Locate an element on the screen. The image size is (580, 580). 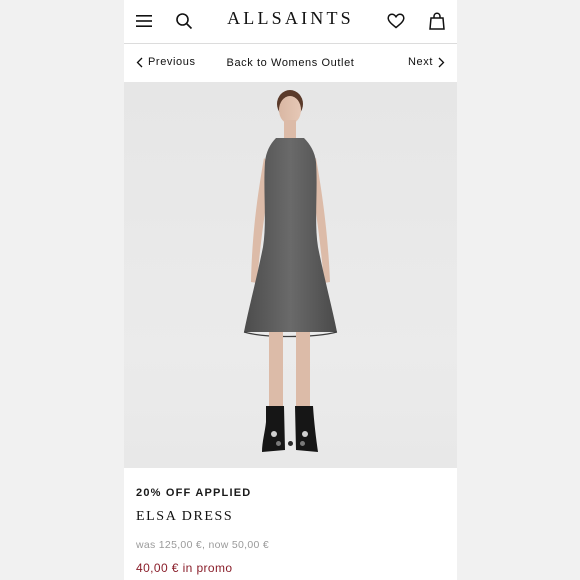
heart-icon is located at coordinates (396, 21).